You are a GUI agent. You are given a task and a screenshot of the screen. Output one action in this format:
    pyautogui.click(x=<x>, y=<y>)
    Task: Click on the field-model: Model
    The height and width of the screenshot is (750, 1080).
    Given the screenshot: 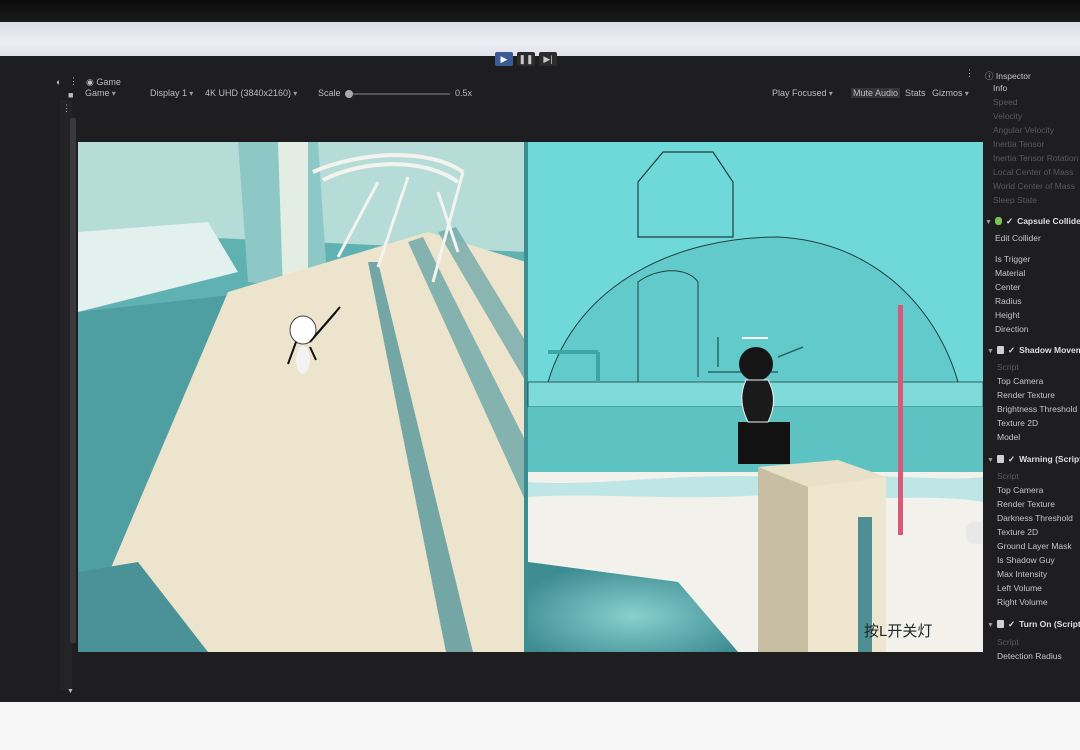 What is the action you would take?
    pyautogui.click(x=1008, y=437)
    